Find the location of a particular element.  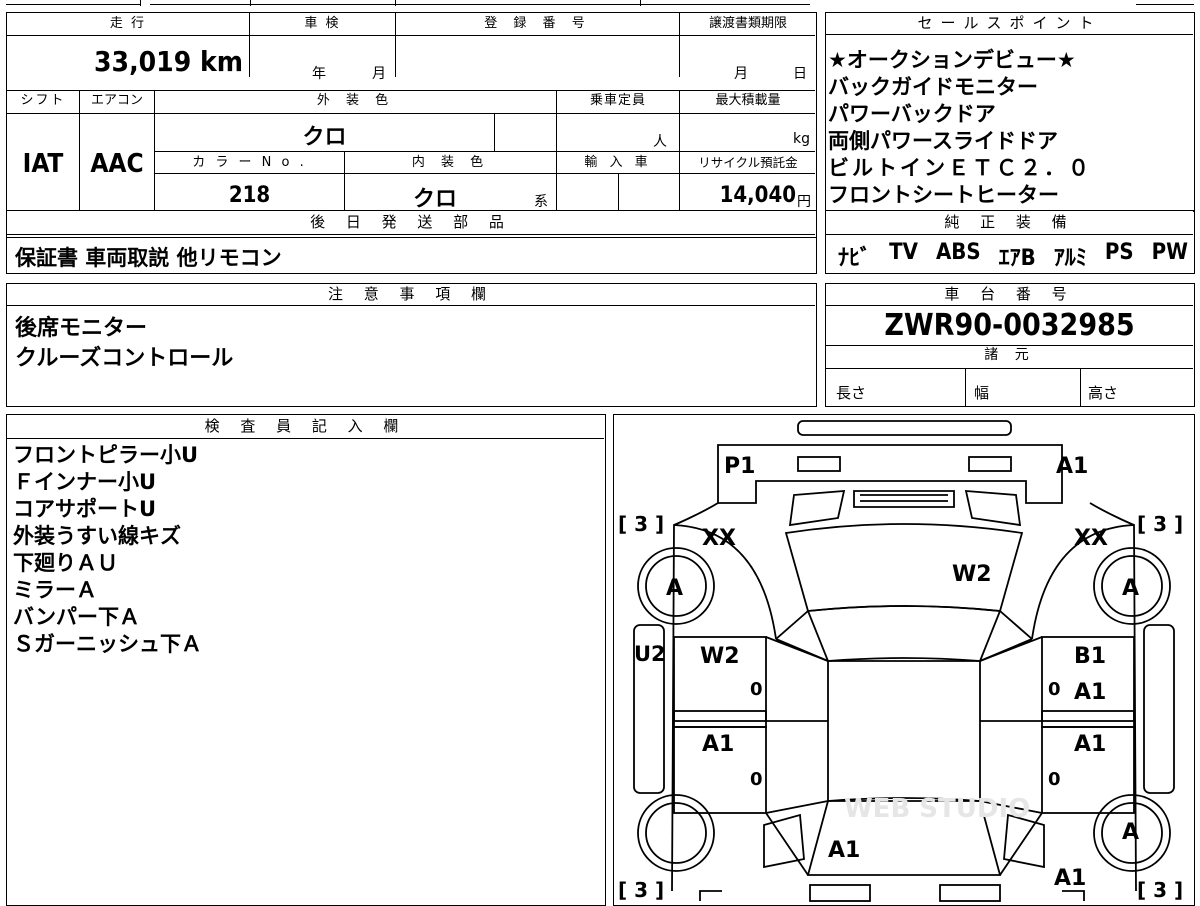

later-parts-value: 保証書 車両取説 他リモコン is located at coordinates (148, 258).